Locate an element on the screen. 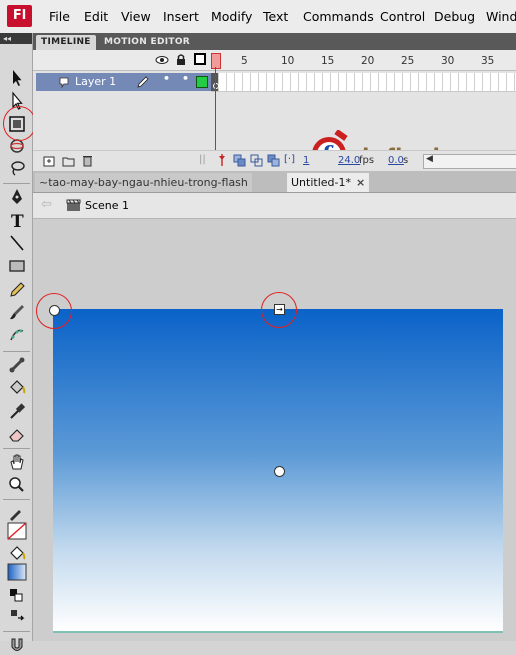 The image size is (516, 655). document-tab-inactive: ~tao-may-bay-ngau-nhieu-trong-flash is located at coordinates (143, 182).